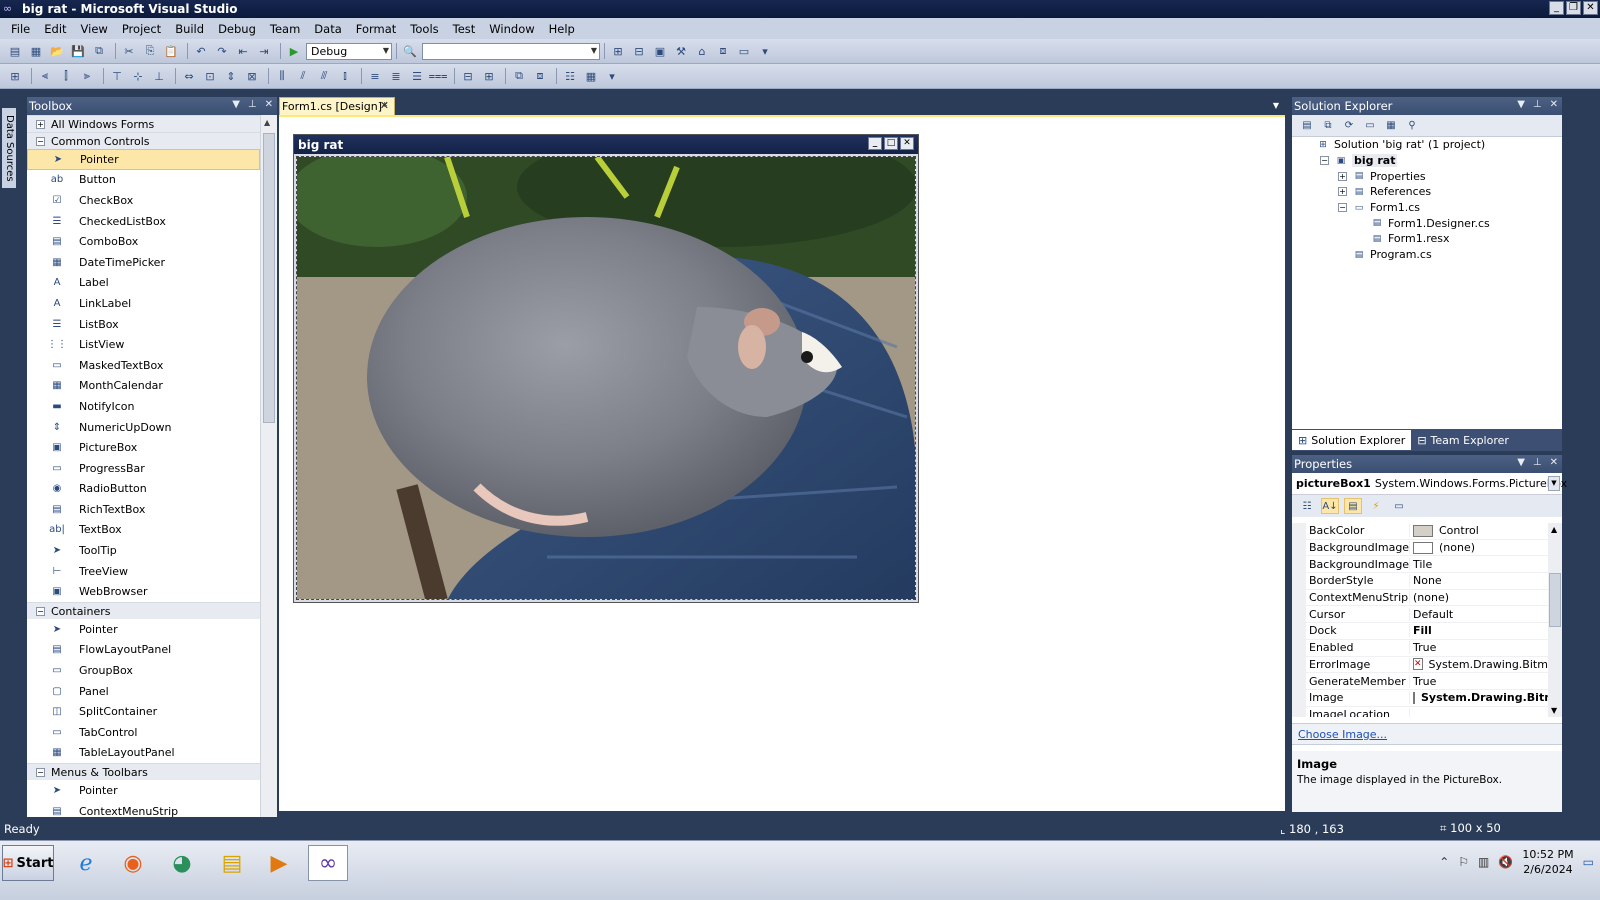 This screenshot has height=900, width=1600. I want to click on refresh-icon: ⟳, so click(1349, 126).